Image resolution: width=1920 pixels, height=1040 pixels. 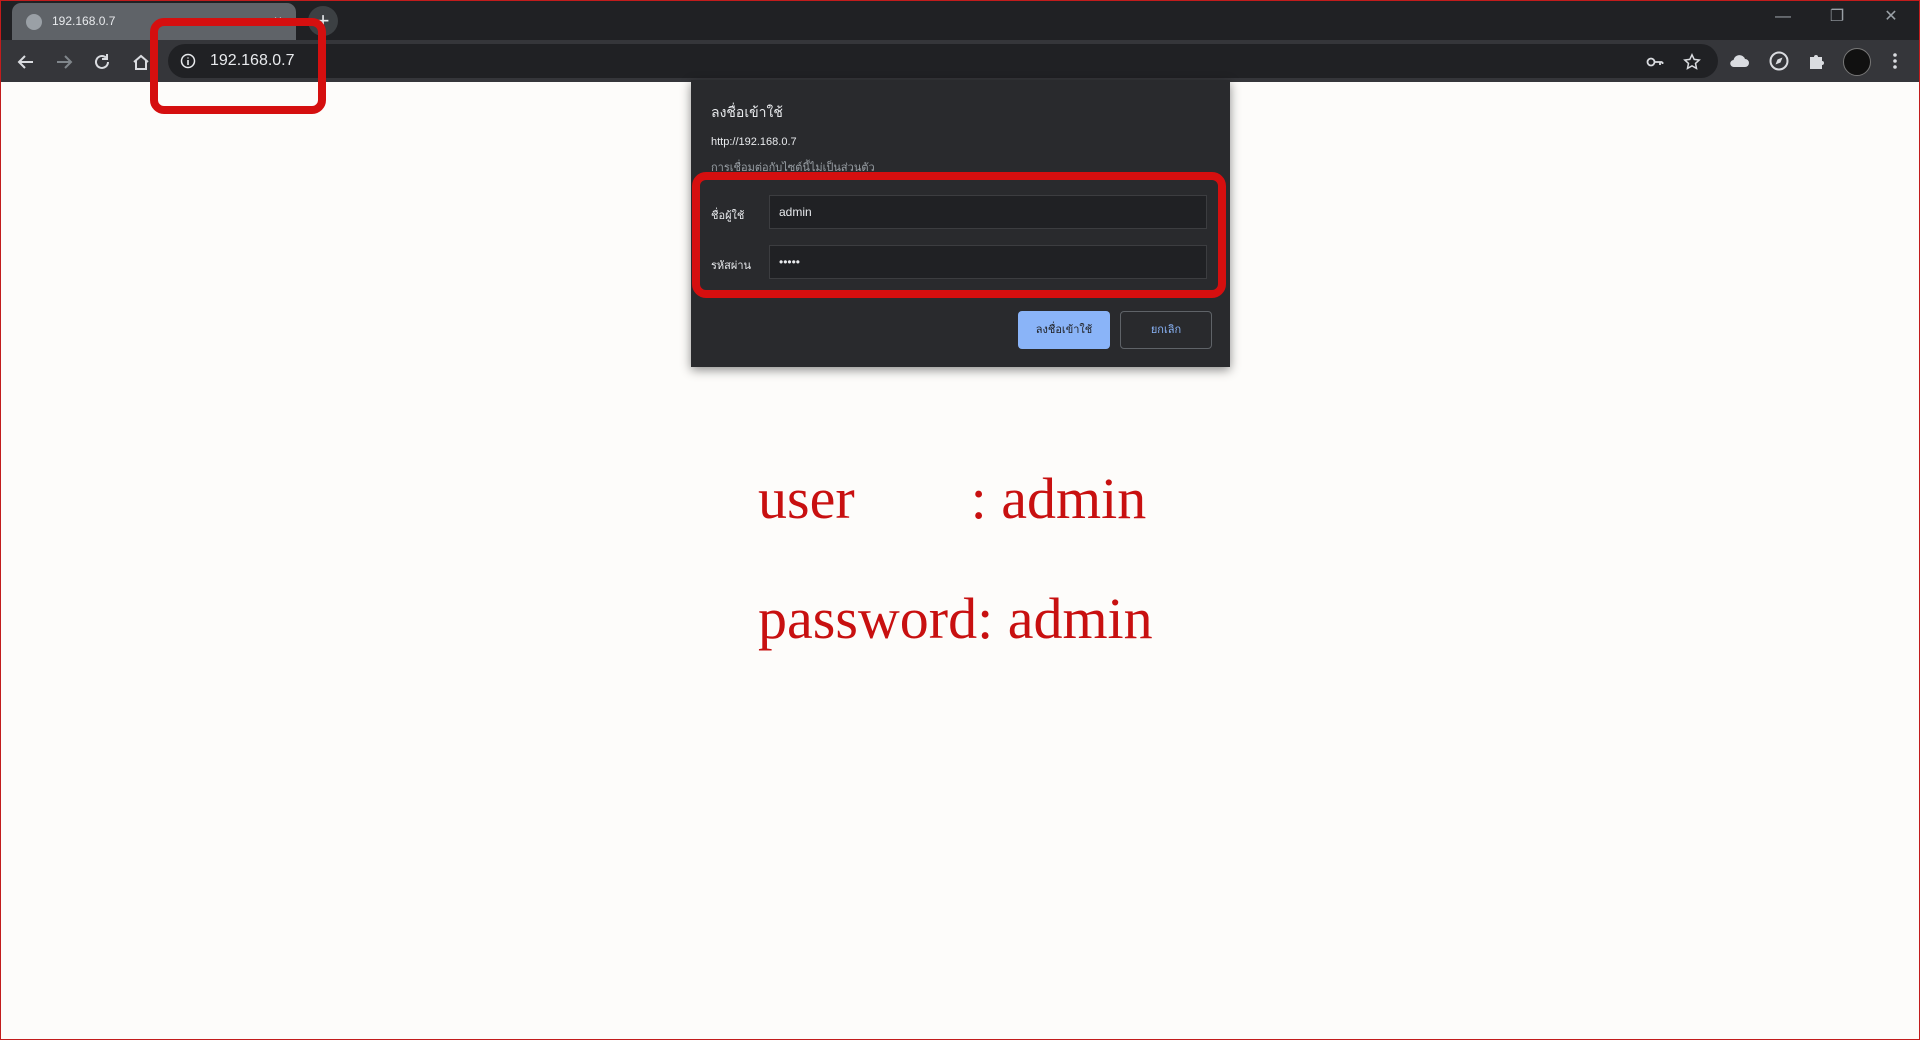 I want to click on address-bar: 192.168.0.7, so click(x=943, y=61).